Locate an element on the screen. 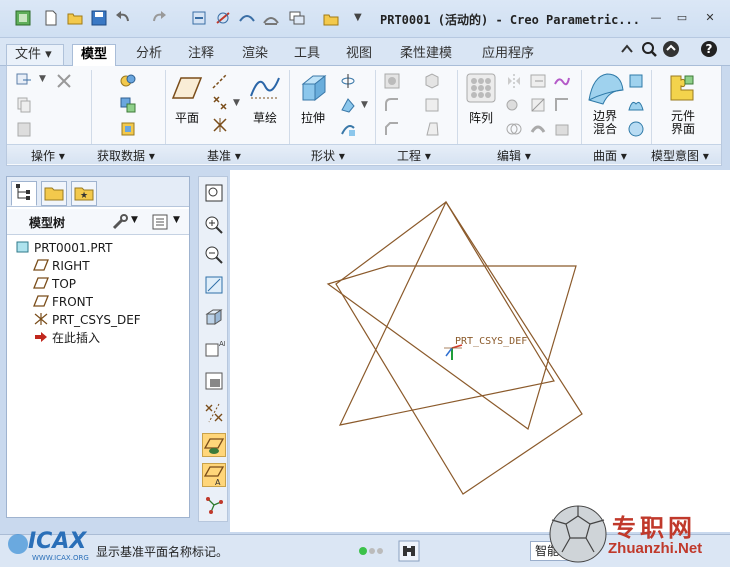 The height and width of the screenshot is (567, 730). sketch-label: 草绘 is located at coordinates (265, 118).